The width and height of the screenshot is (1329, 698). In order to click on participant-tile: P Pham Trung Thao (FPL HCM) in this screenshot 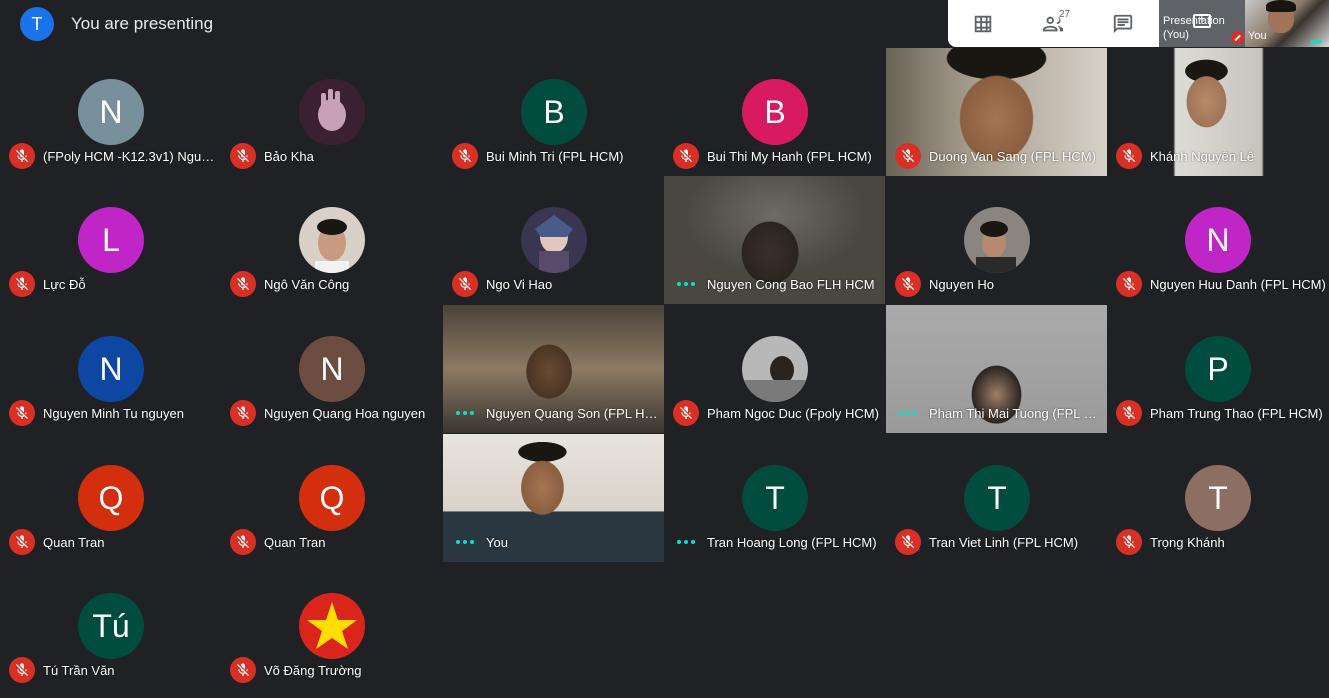, I will do `click(1217, 369)`.